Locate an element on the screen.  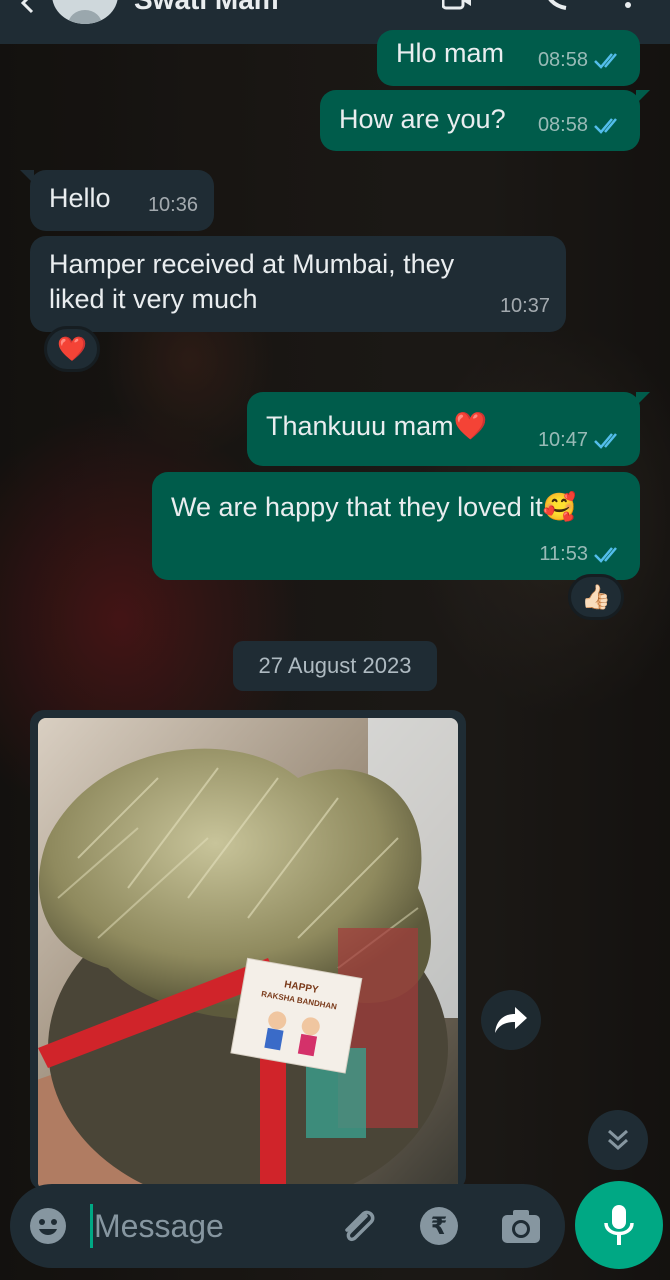
message-bubble-incoming: Hello 10:36 is located at coordinates (117, 200).